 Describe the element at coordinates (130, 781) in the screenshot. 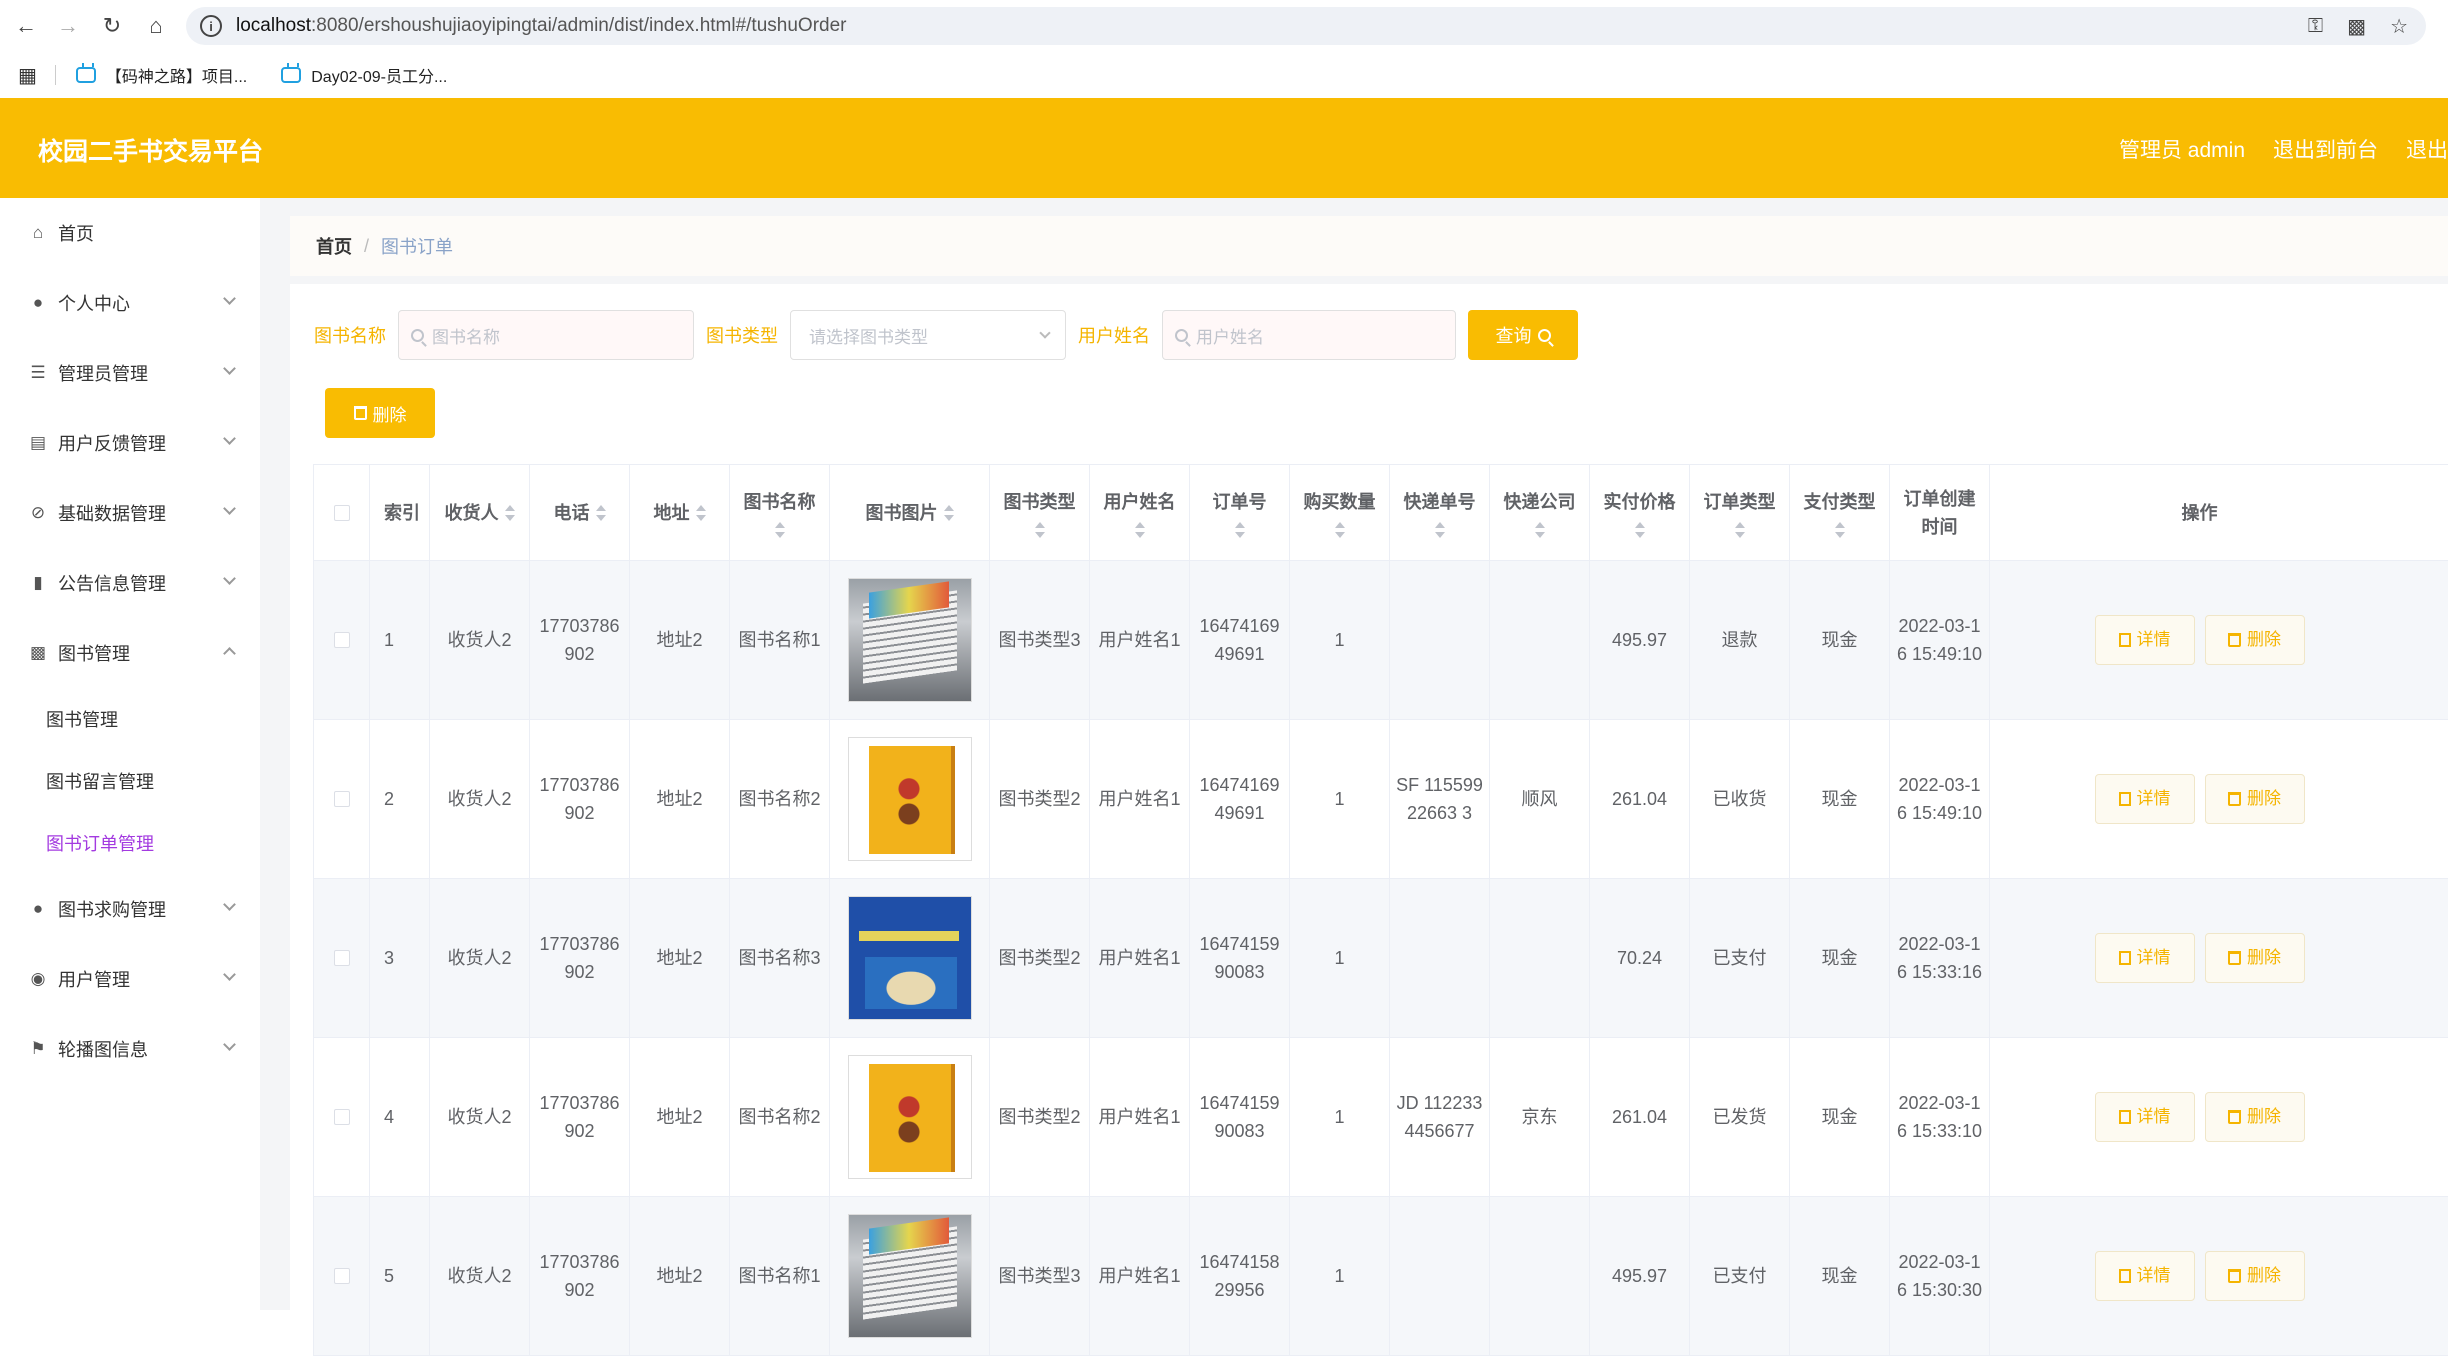

I see `sidebar-subitem-book-comments: 图书留言管理` at that location.